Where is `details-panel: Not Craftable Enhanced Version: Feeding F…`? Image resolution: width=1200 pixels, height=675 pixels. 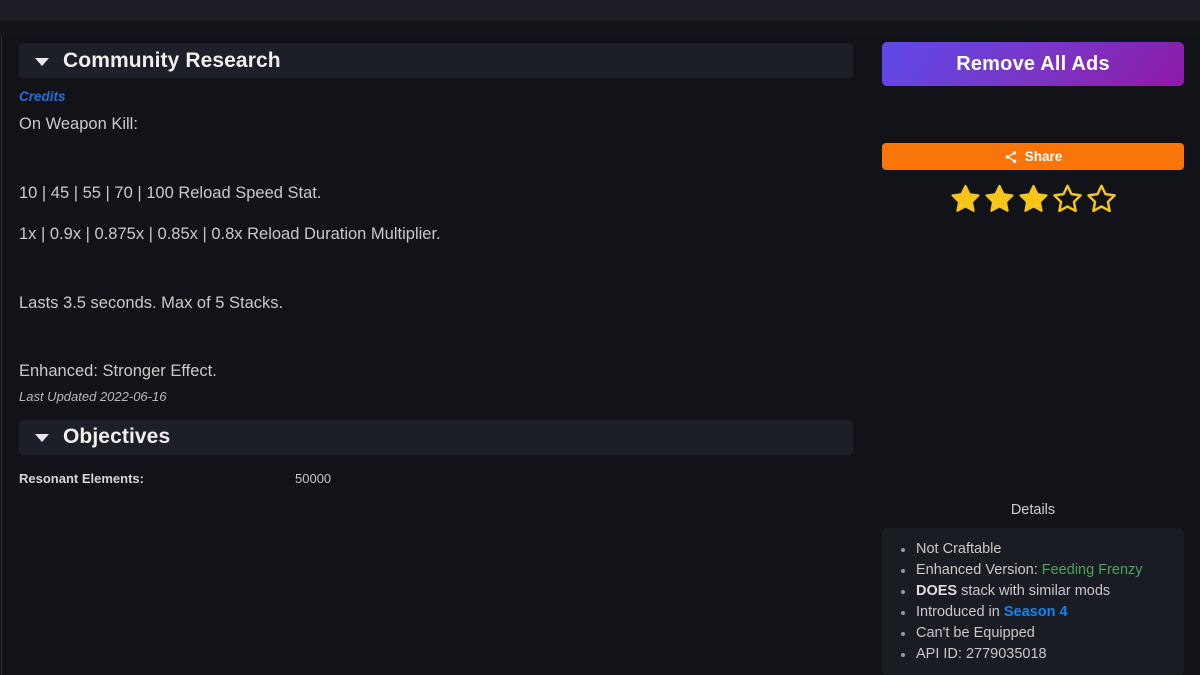 details-panel: Not Craftable Enhanced Version: Feeding F… is located at coordinates (1033, 601).